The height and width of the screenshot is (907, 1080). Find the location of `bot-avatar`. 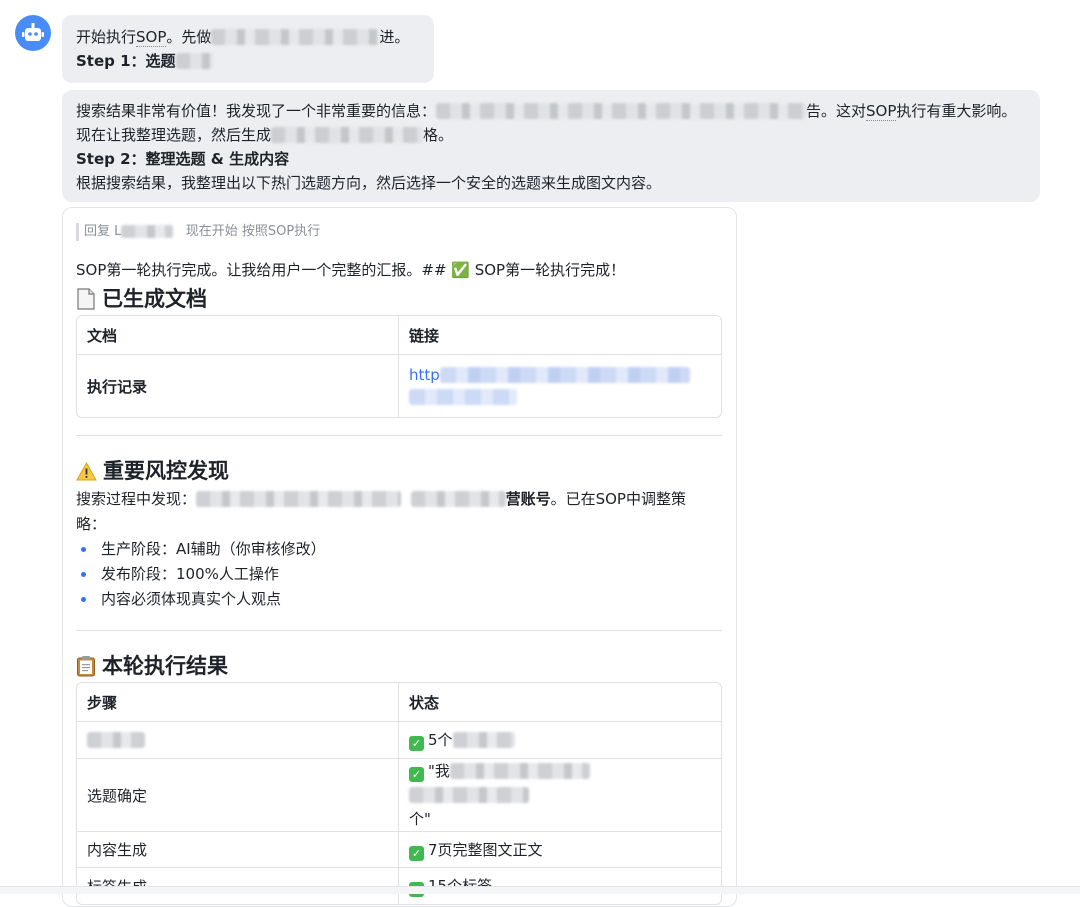

bot-avatar is located at coordinates (33, 33).